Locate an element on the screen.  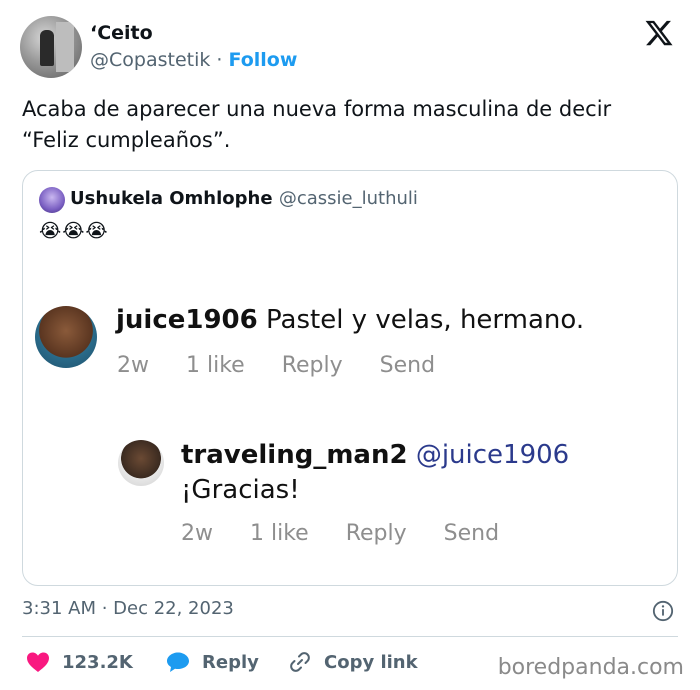
quoted-handle: @cassie_luthuli is located at coordinates (348, 198).